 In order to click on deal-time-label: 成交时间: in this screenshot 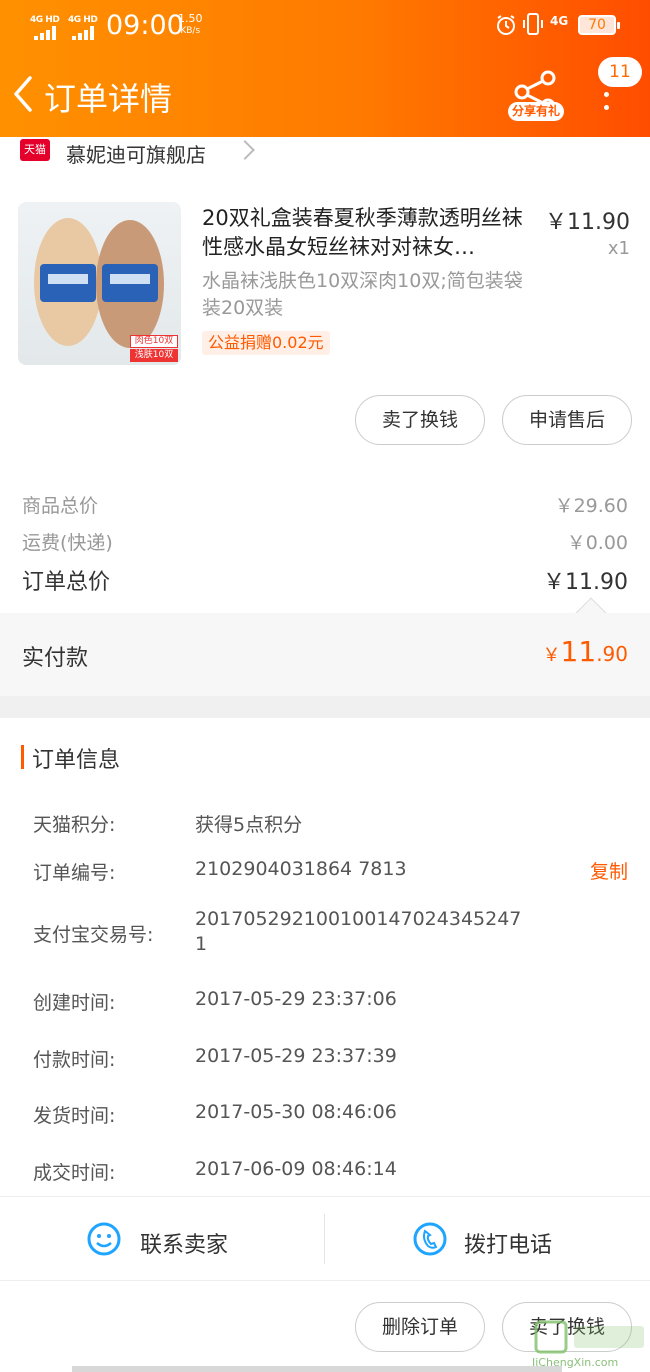, I will do `click(74, 1173)`.